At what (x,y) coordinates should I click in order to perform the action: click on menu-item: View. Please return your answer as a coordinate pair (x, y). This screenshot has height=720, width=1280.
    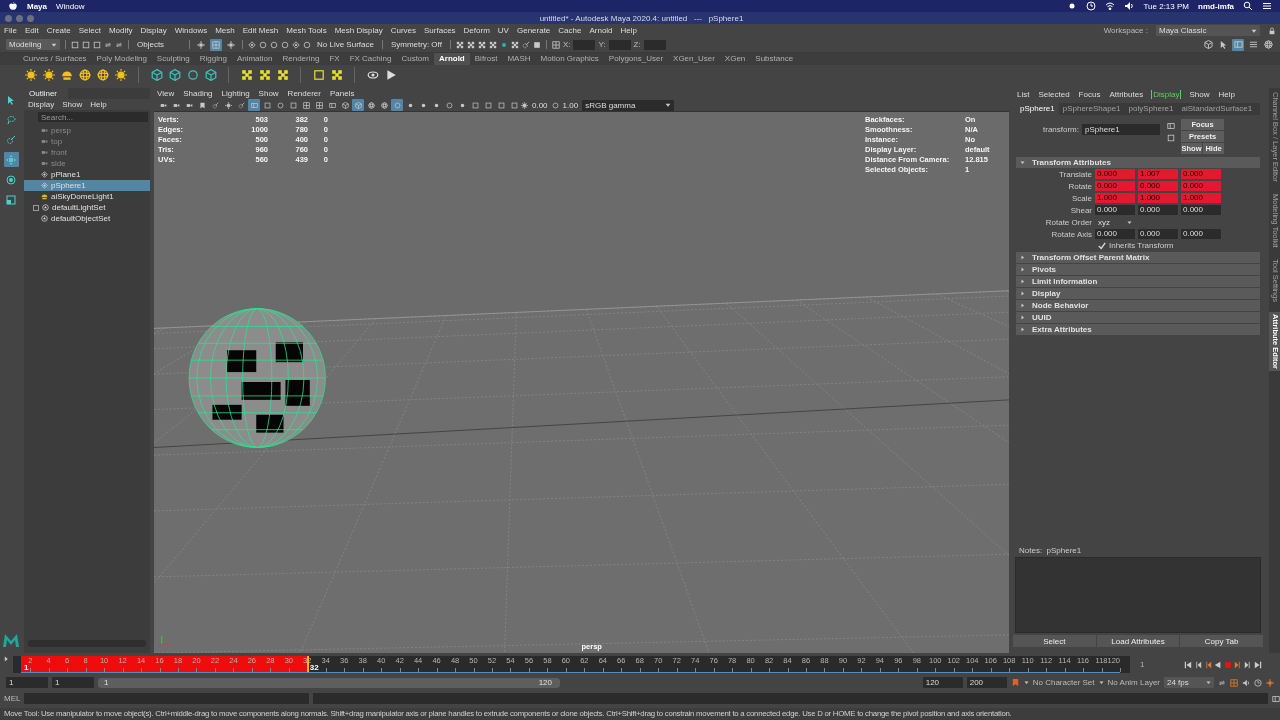
    Looking at the image, I should click on (166, 93).